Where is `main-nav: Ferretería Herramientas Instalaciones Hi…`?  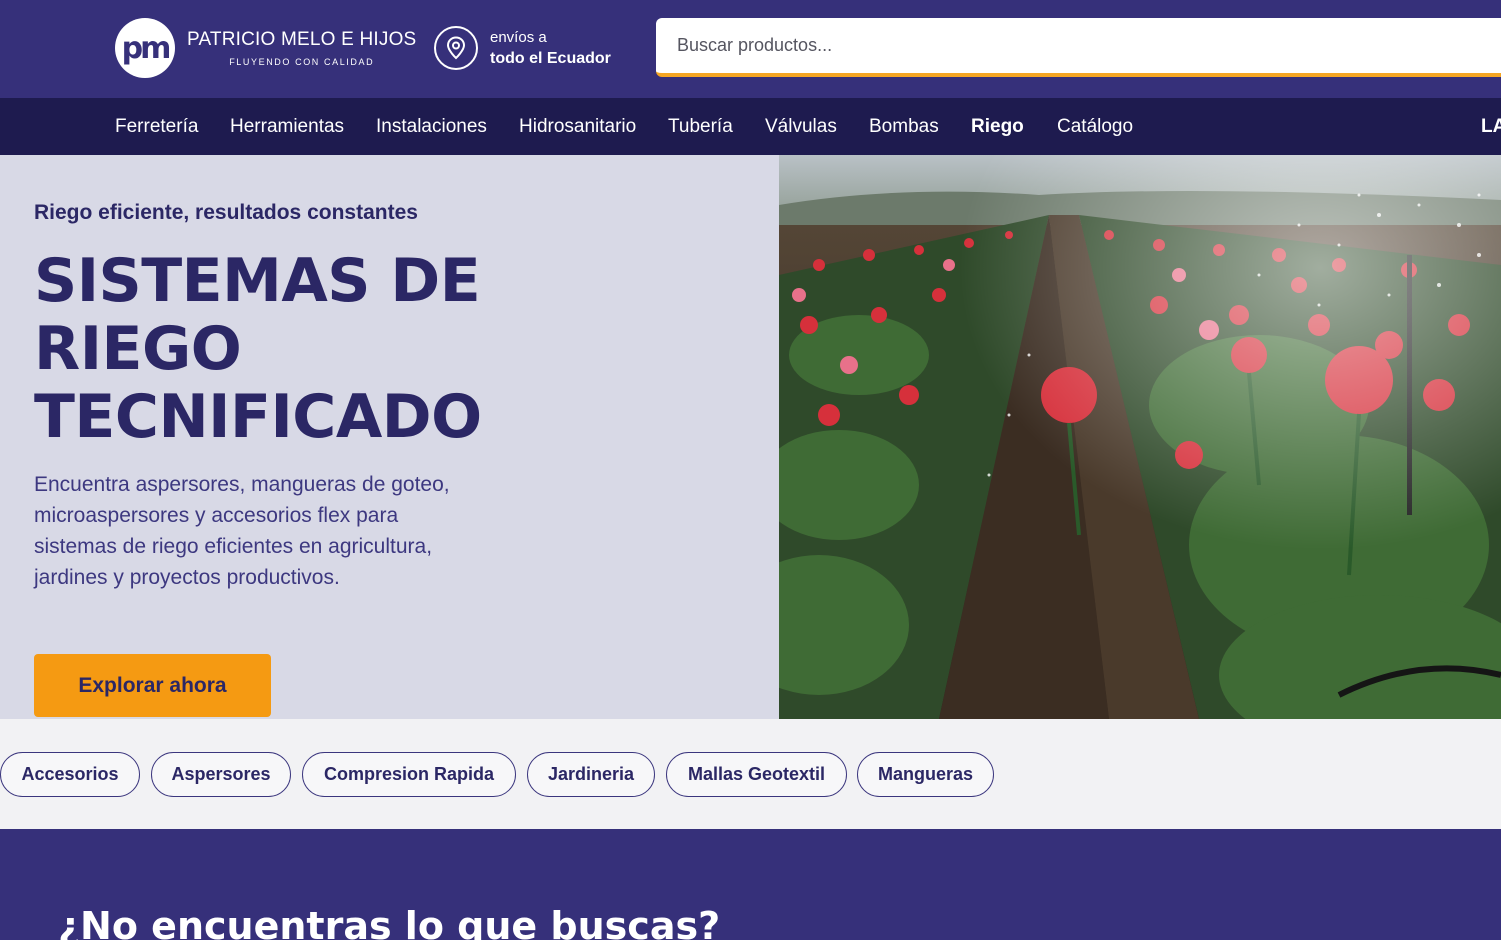
main-nav: Ferretería Herramientas Instalaciones Hi… is located at coordinates (750, 126).